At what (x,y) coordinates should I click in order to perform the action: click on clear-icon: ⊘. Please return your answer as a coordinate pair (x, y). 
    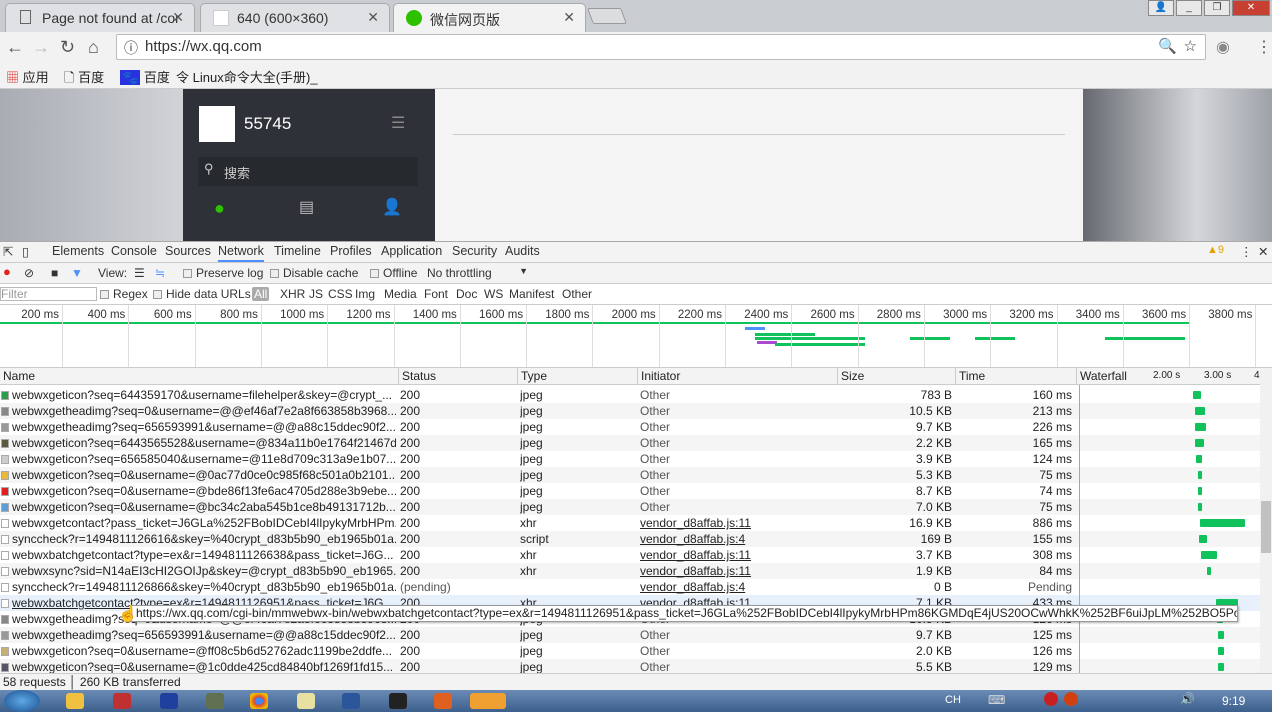
    Looking at the image, I should click on (29, 273).